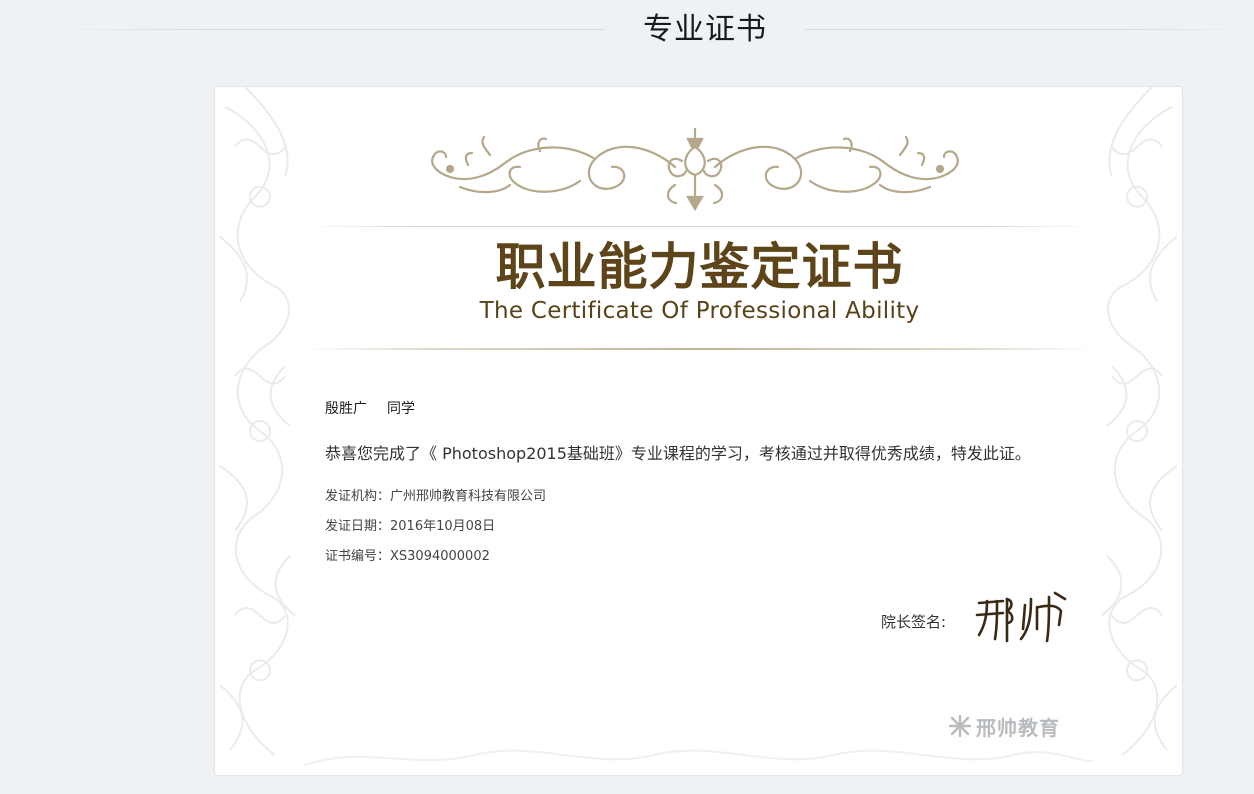 The image size is (1254, 794). What do you see at coordinates (260, 431) in the screenshot?
I see `damask-border-left` at bounding box center [260, 431].